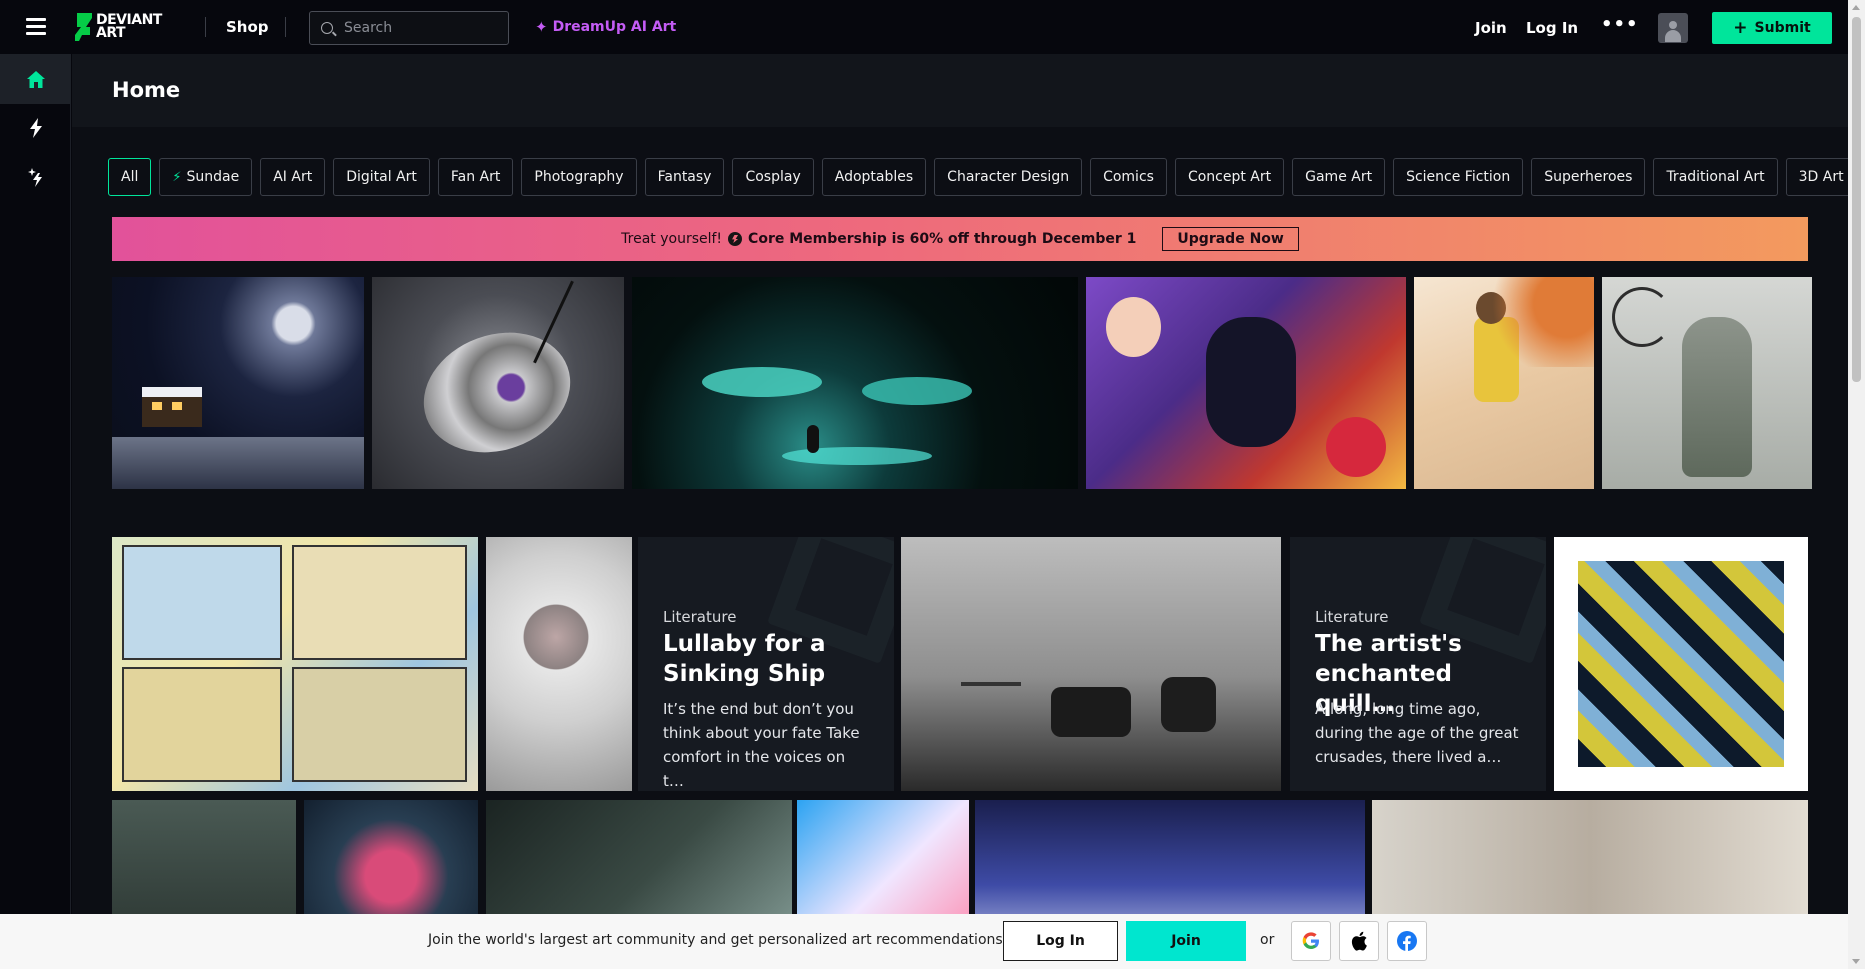 This screenshot has height=969, width=1865. Describe the element at coordinates (1588, 177) in the screenshot. I see `chip-superheroes: Superheroes` at that location.